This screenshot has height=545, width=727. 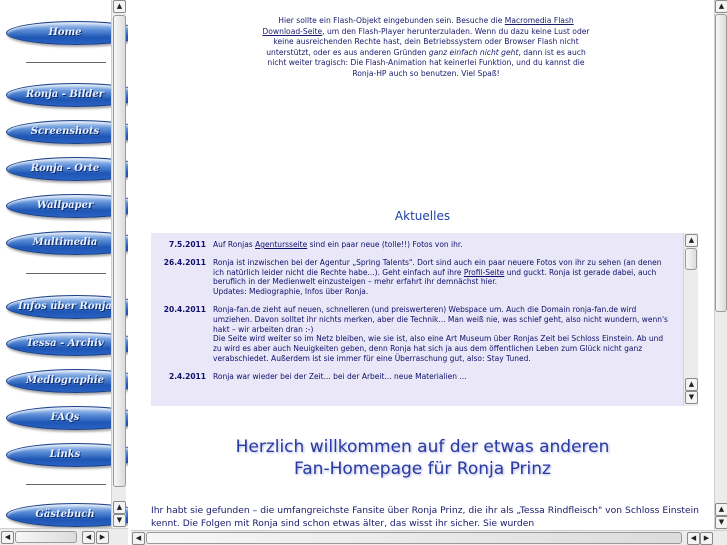 I want to click on nav-screenshots-button: Screenshots, so click(x=67, y=132).